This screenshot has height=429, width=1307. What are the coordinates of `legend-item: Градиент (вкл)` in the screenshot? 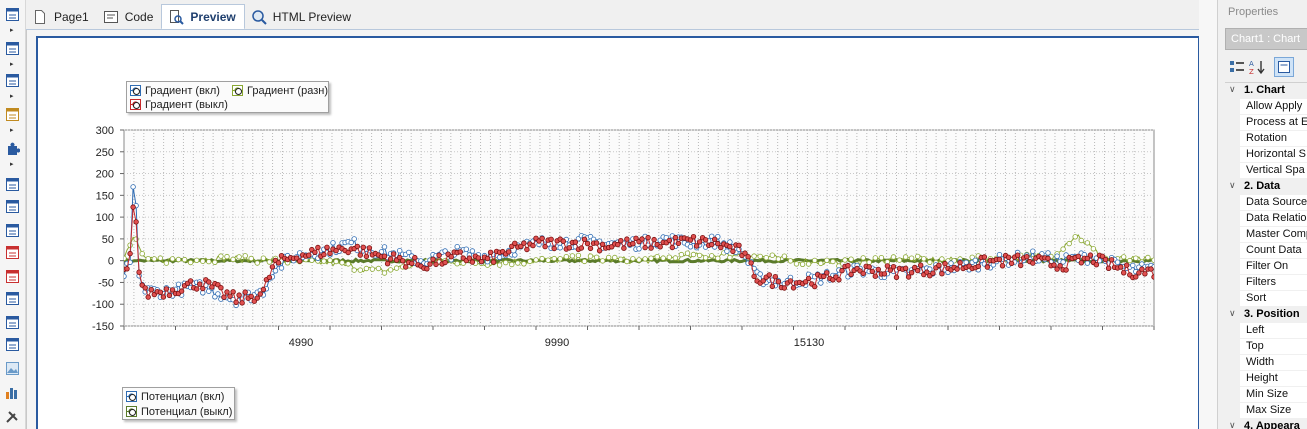 It's located at (175, 90).